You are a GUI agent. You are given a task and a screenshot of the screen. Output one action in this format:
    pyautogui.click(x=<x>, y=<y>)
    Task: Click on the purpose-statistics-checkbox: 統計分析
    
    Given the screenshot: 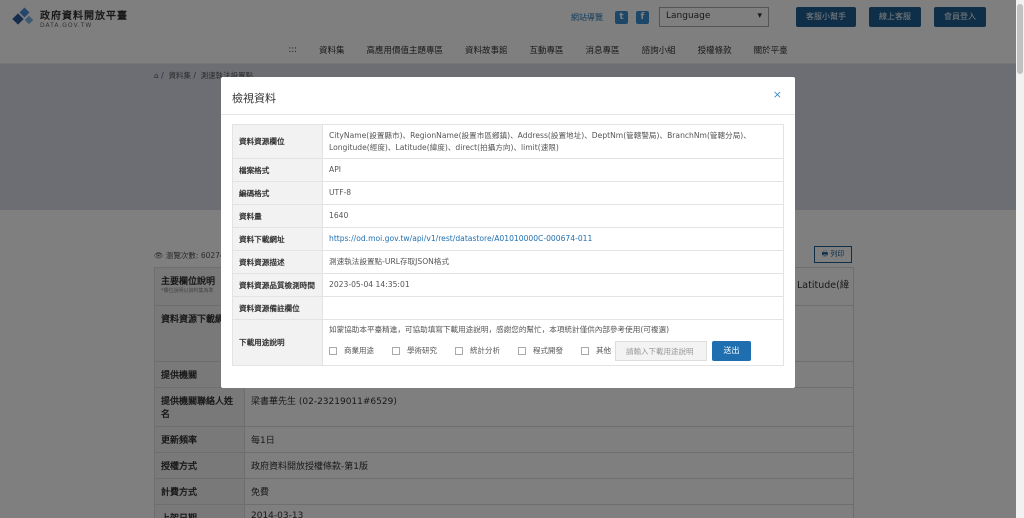 What is the action you would take?
    pyautogui.click(x=477, y=351)
    